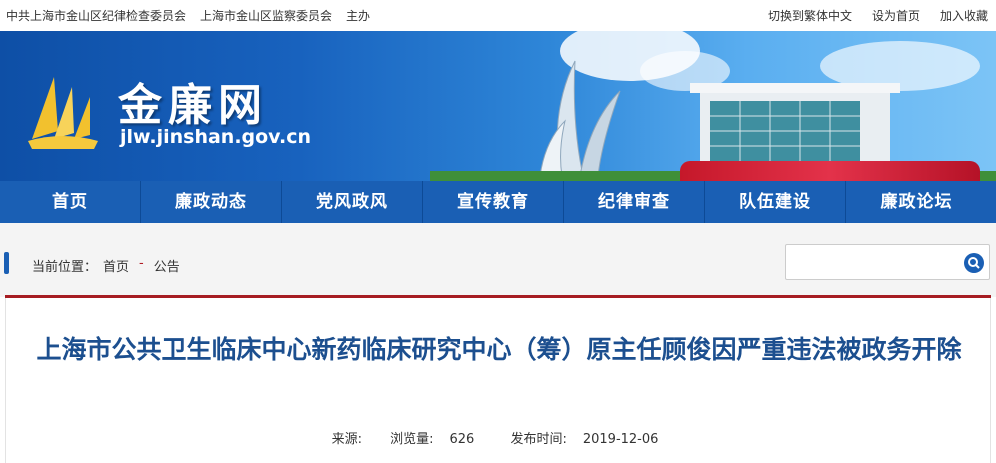 The image size is (996, 463). What do you see at coordinates (499, 349) in the screenshot?
I see `article-title: 上海市公共卫生临床中心新药临床研究中心（筹）原主任顾俊因严重违法被政务开除` at bounding box center [499, 349].